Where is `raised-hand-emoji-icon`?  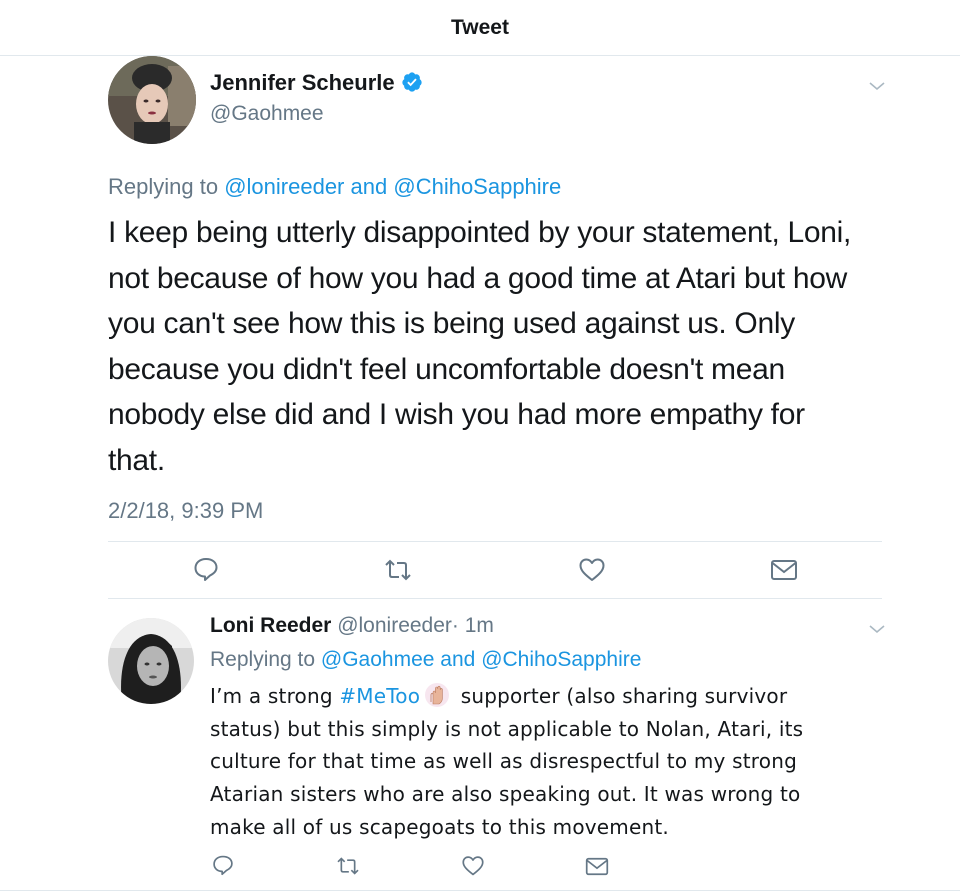 raised-hand-emoji-icon is located at coordinates (437, 695).